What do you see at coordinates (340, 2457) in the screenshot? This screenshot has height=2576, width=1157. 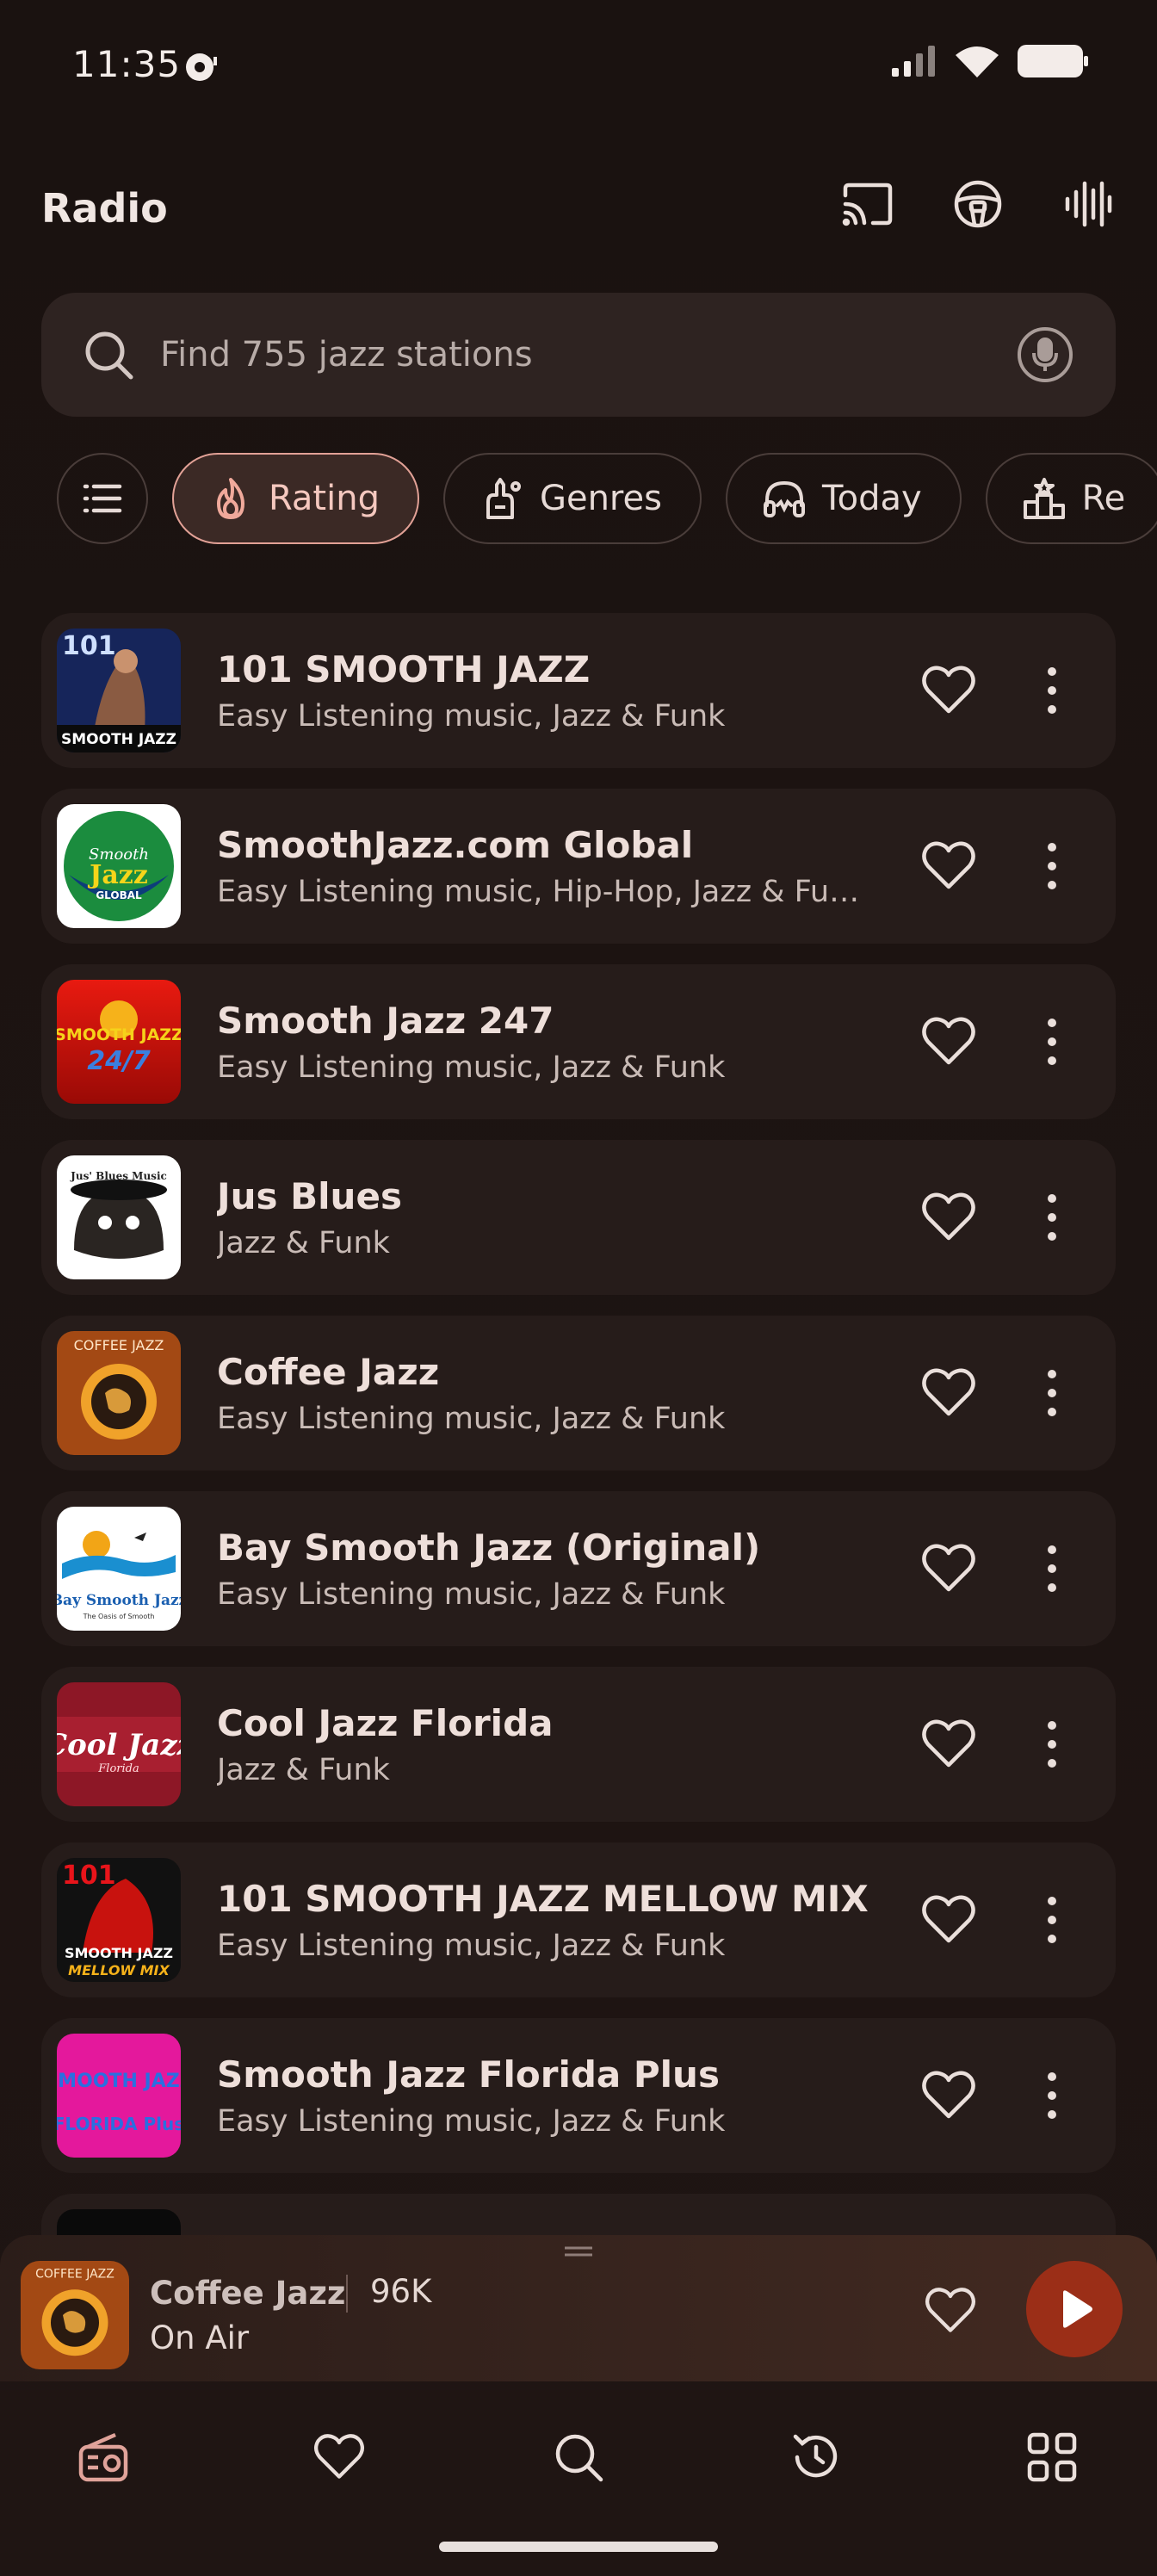 I see `favorites-icon` at bounding box center [340, 2457].